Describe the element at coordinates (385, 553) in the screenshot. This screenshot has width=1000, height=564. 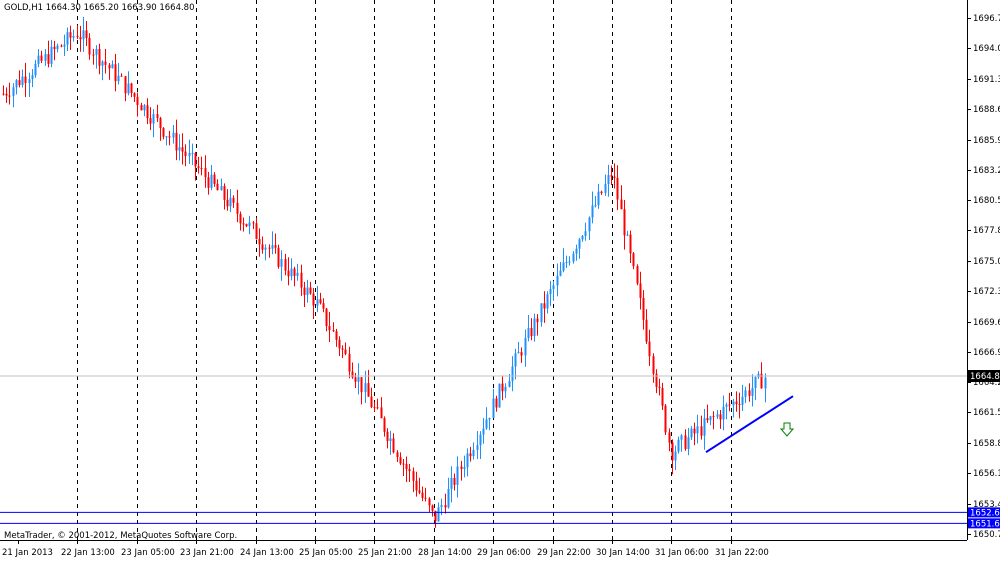
I see `x-tick-label: 25 Jan 21:00` at that location.